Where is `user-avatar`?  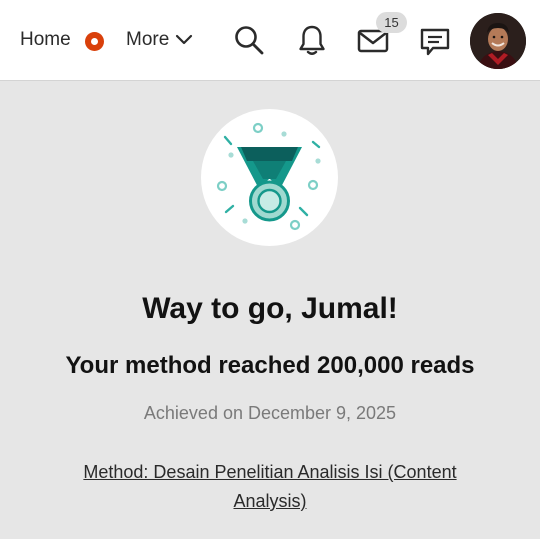 user-avatar is located at coordinates (498, 41).